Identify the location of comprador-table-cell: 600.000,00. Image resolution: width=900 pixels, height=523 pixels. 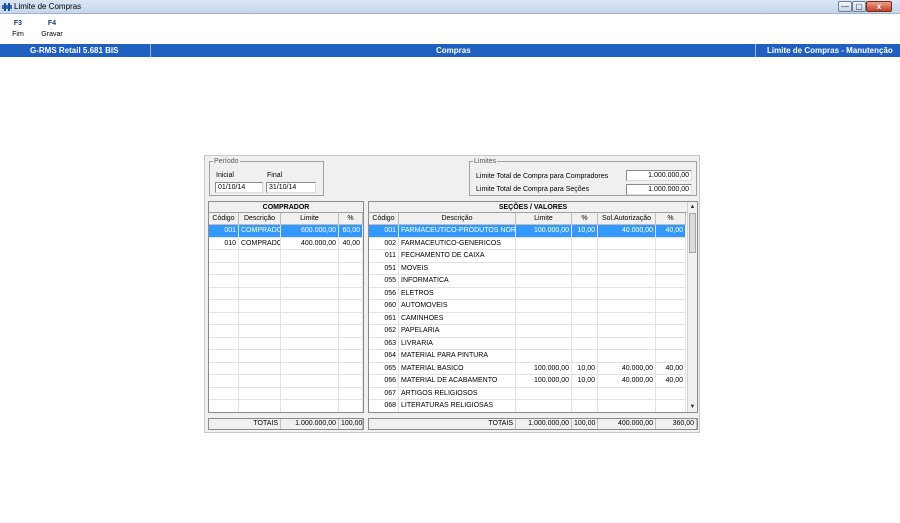
(310, 231).